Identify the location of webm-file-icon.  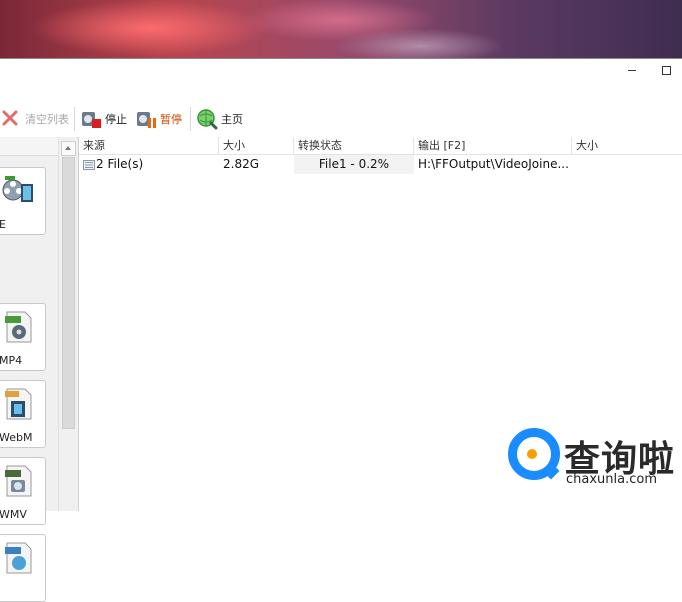
(18, 404).